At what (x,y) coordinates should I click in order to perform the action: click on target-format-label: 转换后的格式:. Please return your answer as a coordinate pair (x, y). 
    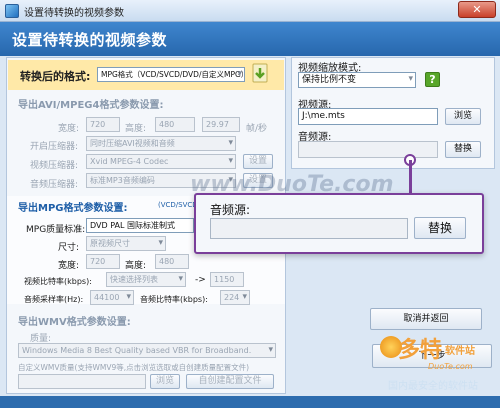
    Looking at the image, I should click on (55, 76).